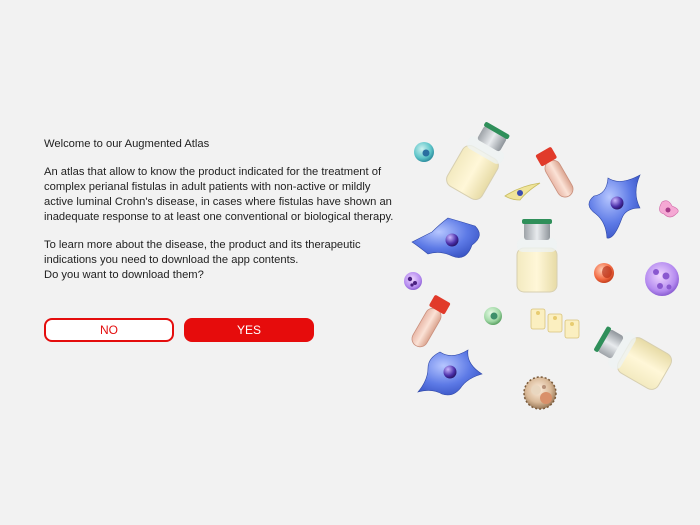  Describe the element at coordinates (540, 393) in the screenshot. I see `stem-cell-icon` at that location.